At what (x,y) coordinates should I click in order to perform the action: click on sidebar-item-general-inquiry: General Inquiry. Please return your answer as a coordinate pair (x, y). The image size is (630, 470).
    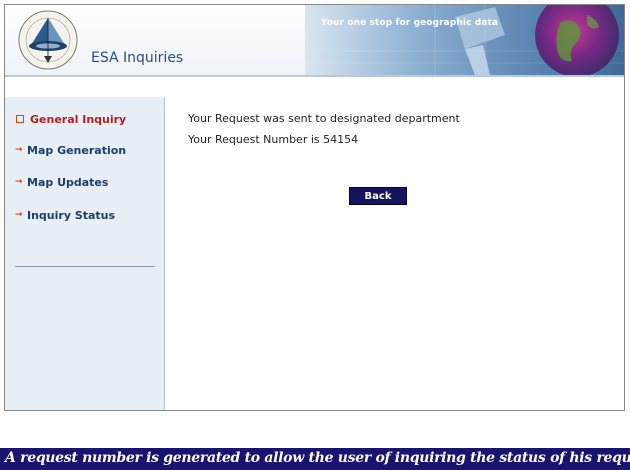
    Looking at the image, I should click on (70, 119).